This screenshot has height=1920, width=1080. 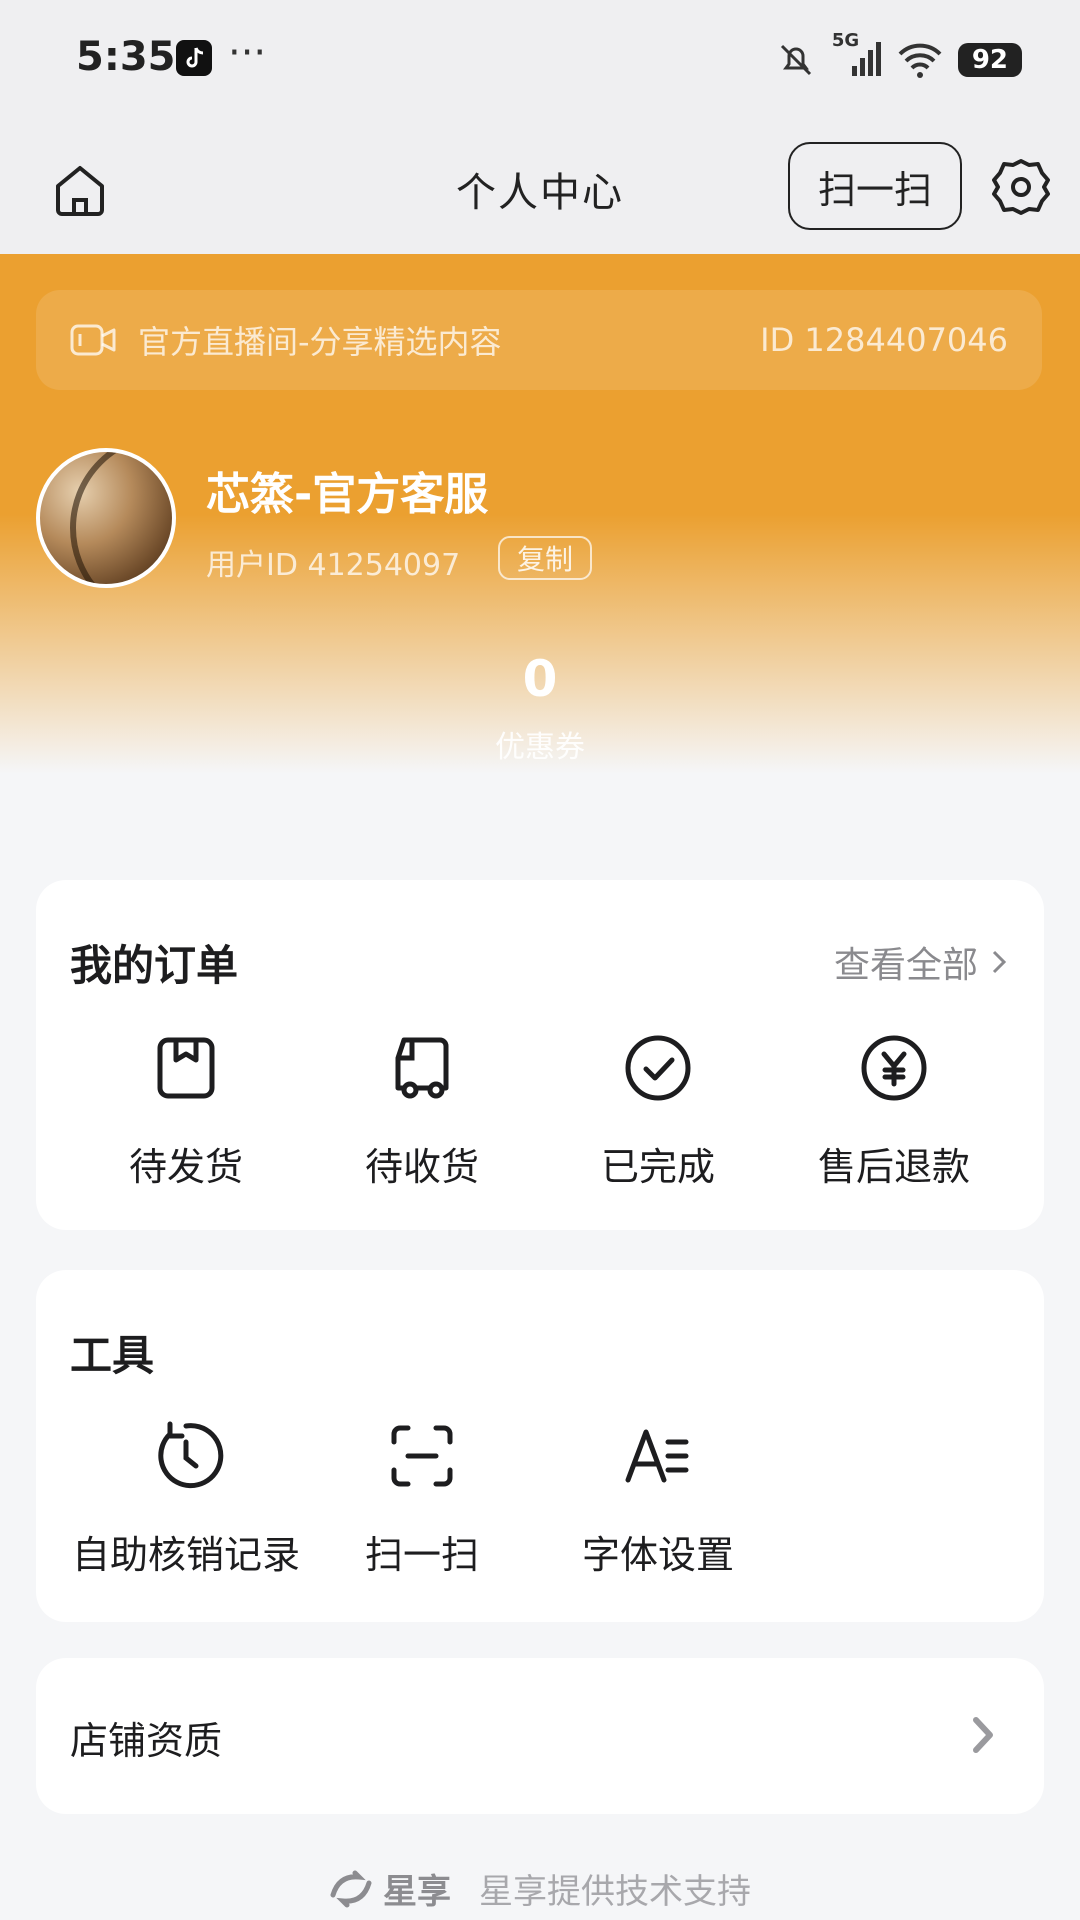 I want to click on footer-brand: 星享, so click(x=390, y=1888).